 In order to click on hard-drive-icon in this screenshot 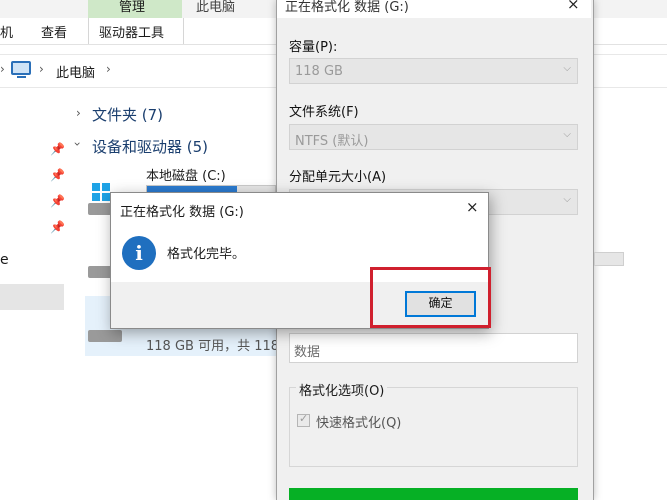, I will do `click(105, 336)`.